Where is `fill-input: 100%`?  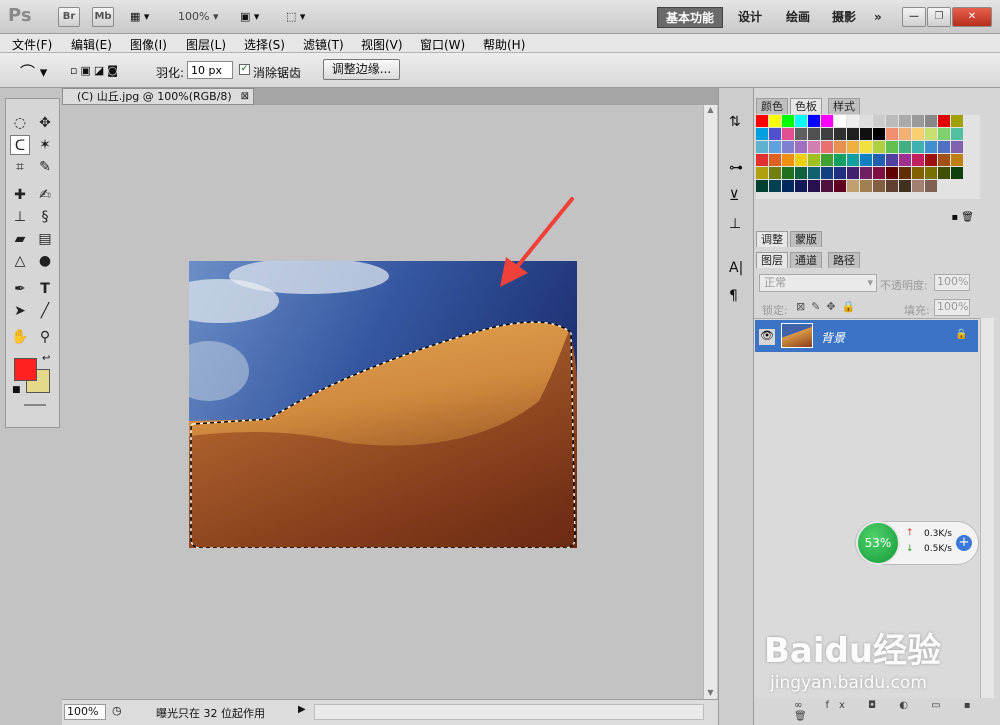 fill-input: 100% is located at coordinates (952, 307).